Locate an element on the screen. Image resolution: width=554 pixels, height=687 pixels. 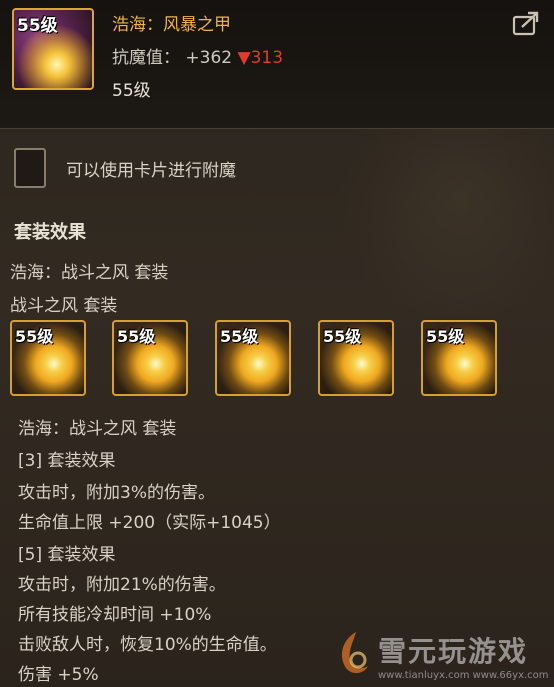
watermark-text: 雪元玩游戏 is located at coordinates (453, 651).